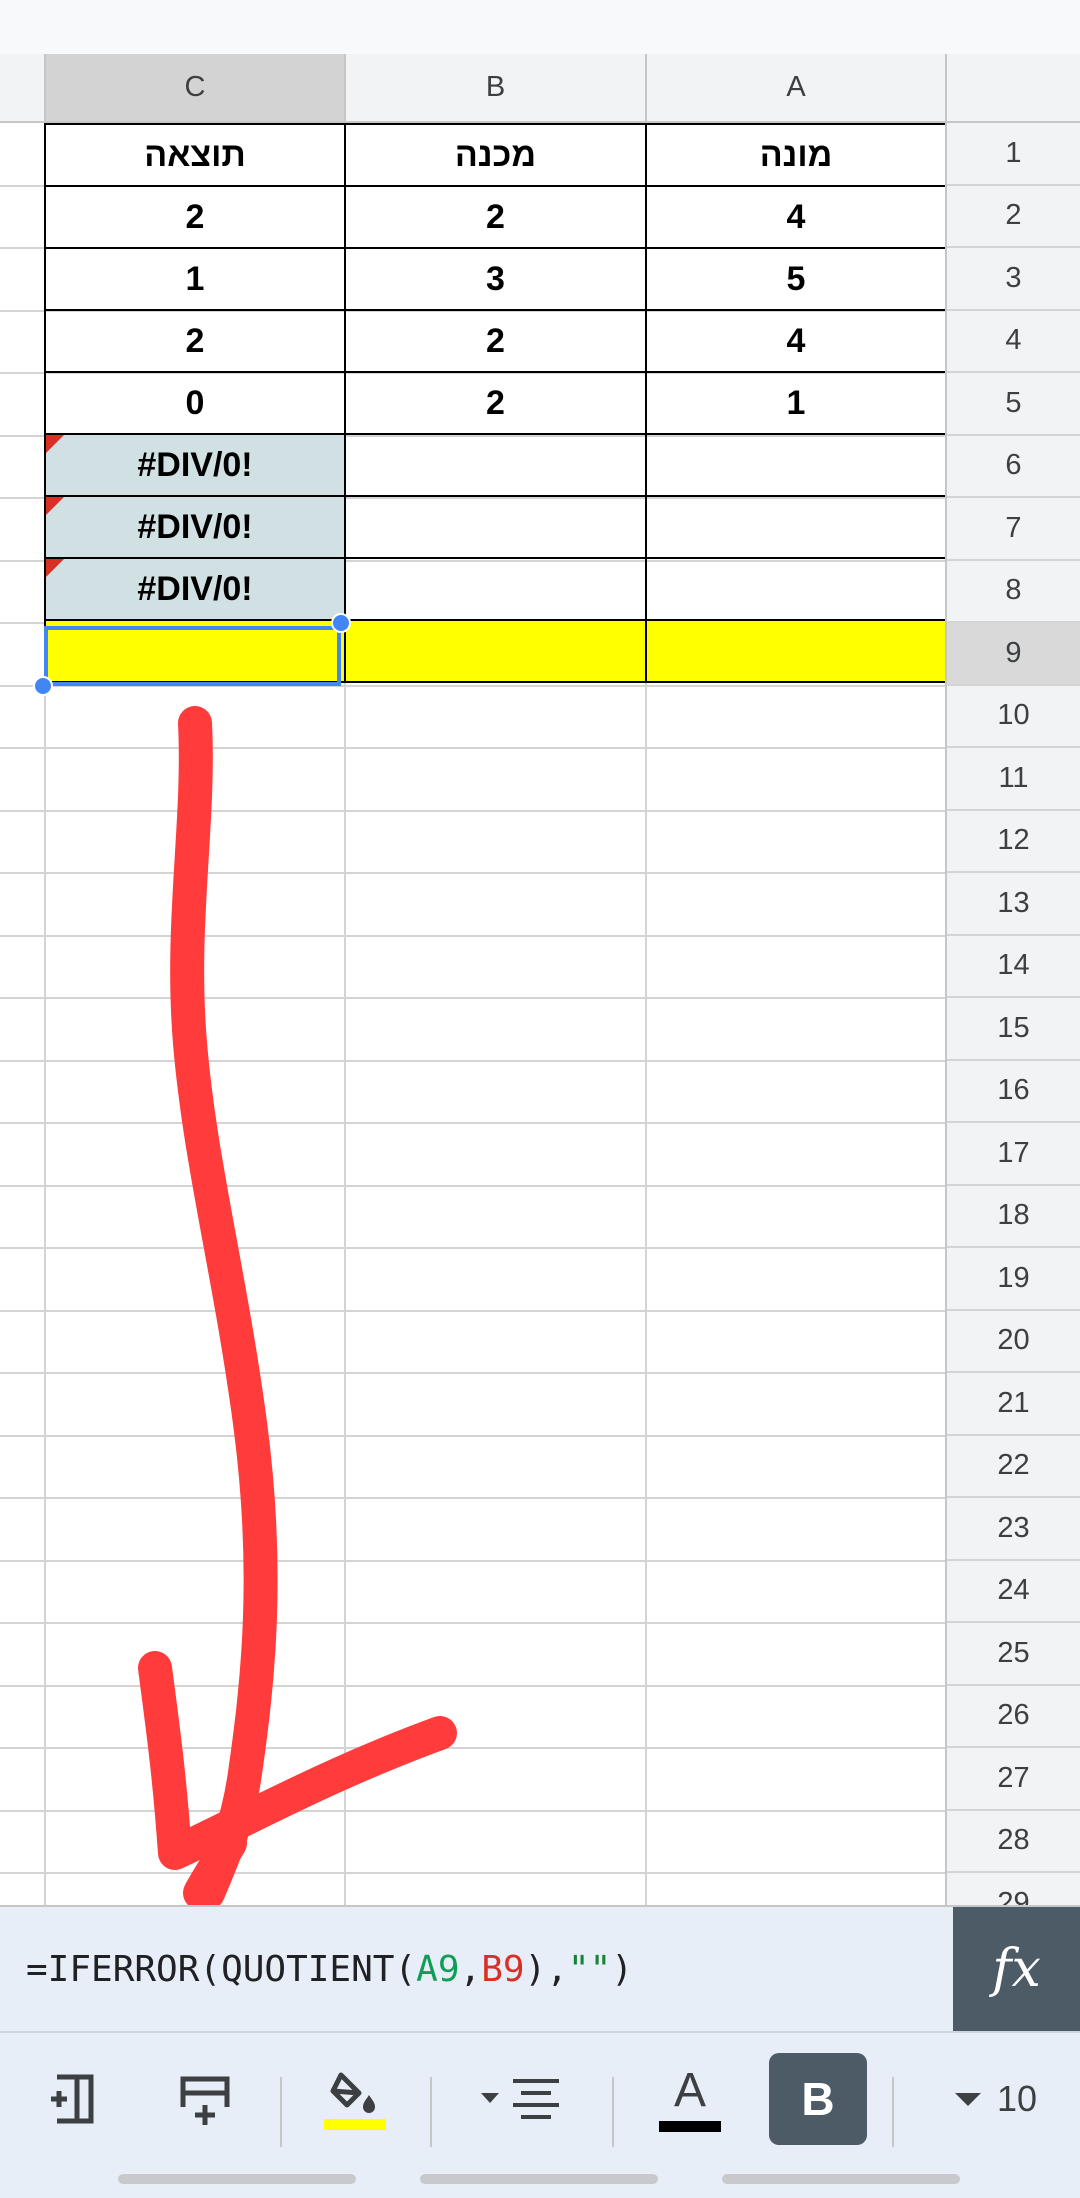 The height and width of the screenshot is (2198, 1080). What do you see at coordinates (1013, 779) in the screenshot?
I see `row-number-11: 11` at bounding box center [1013, 779].